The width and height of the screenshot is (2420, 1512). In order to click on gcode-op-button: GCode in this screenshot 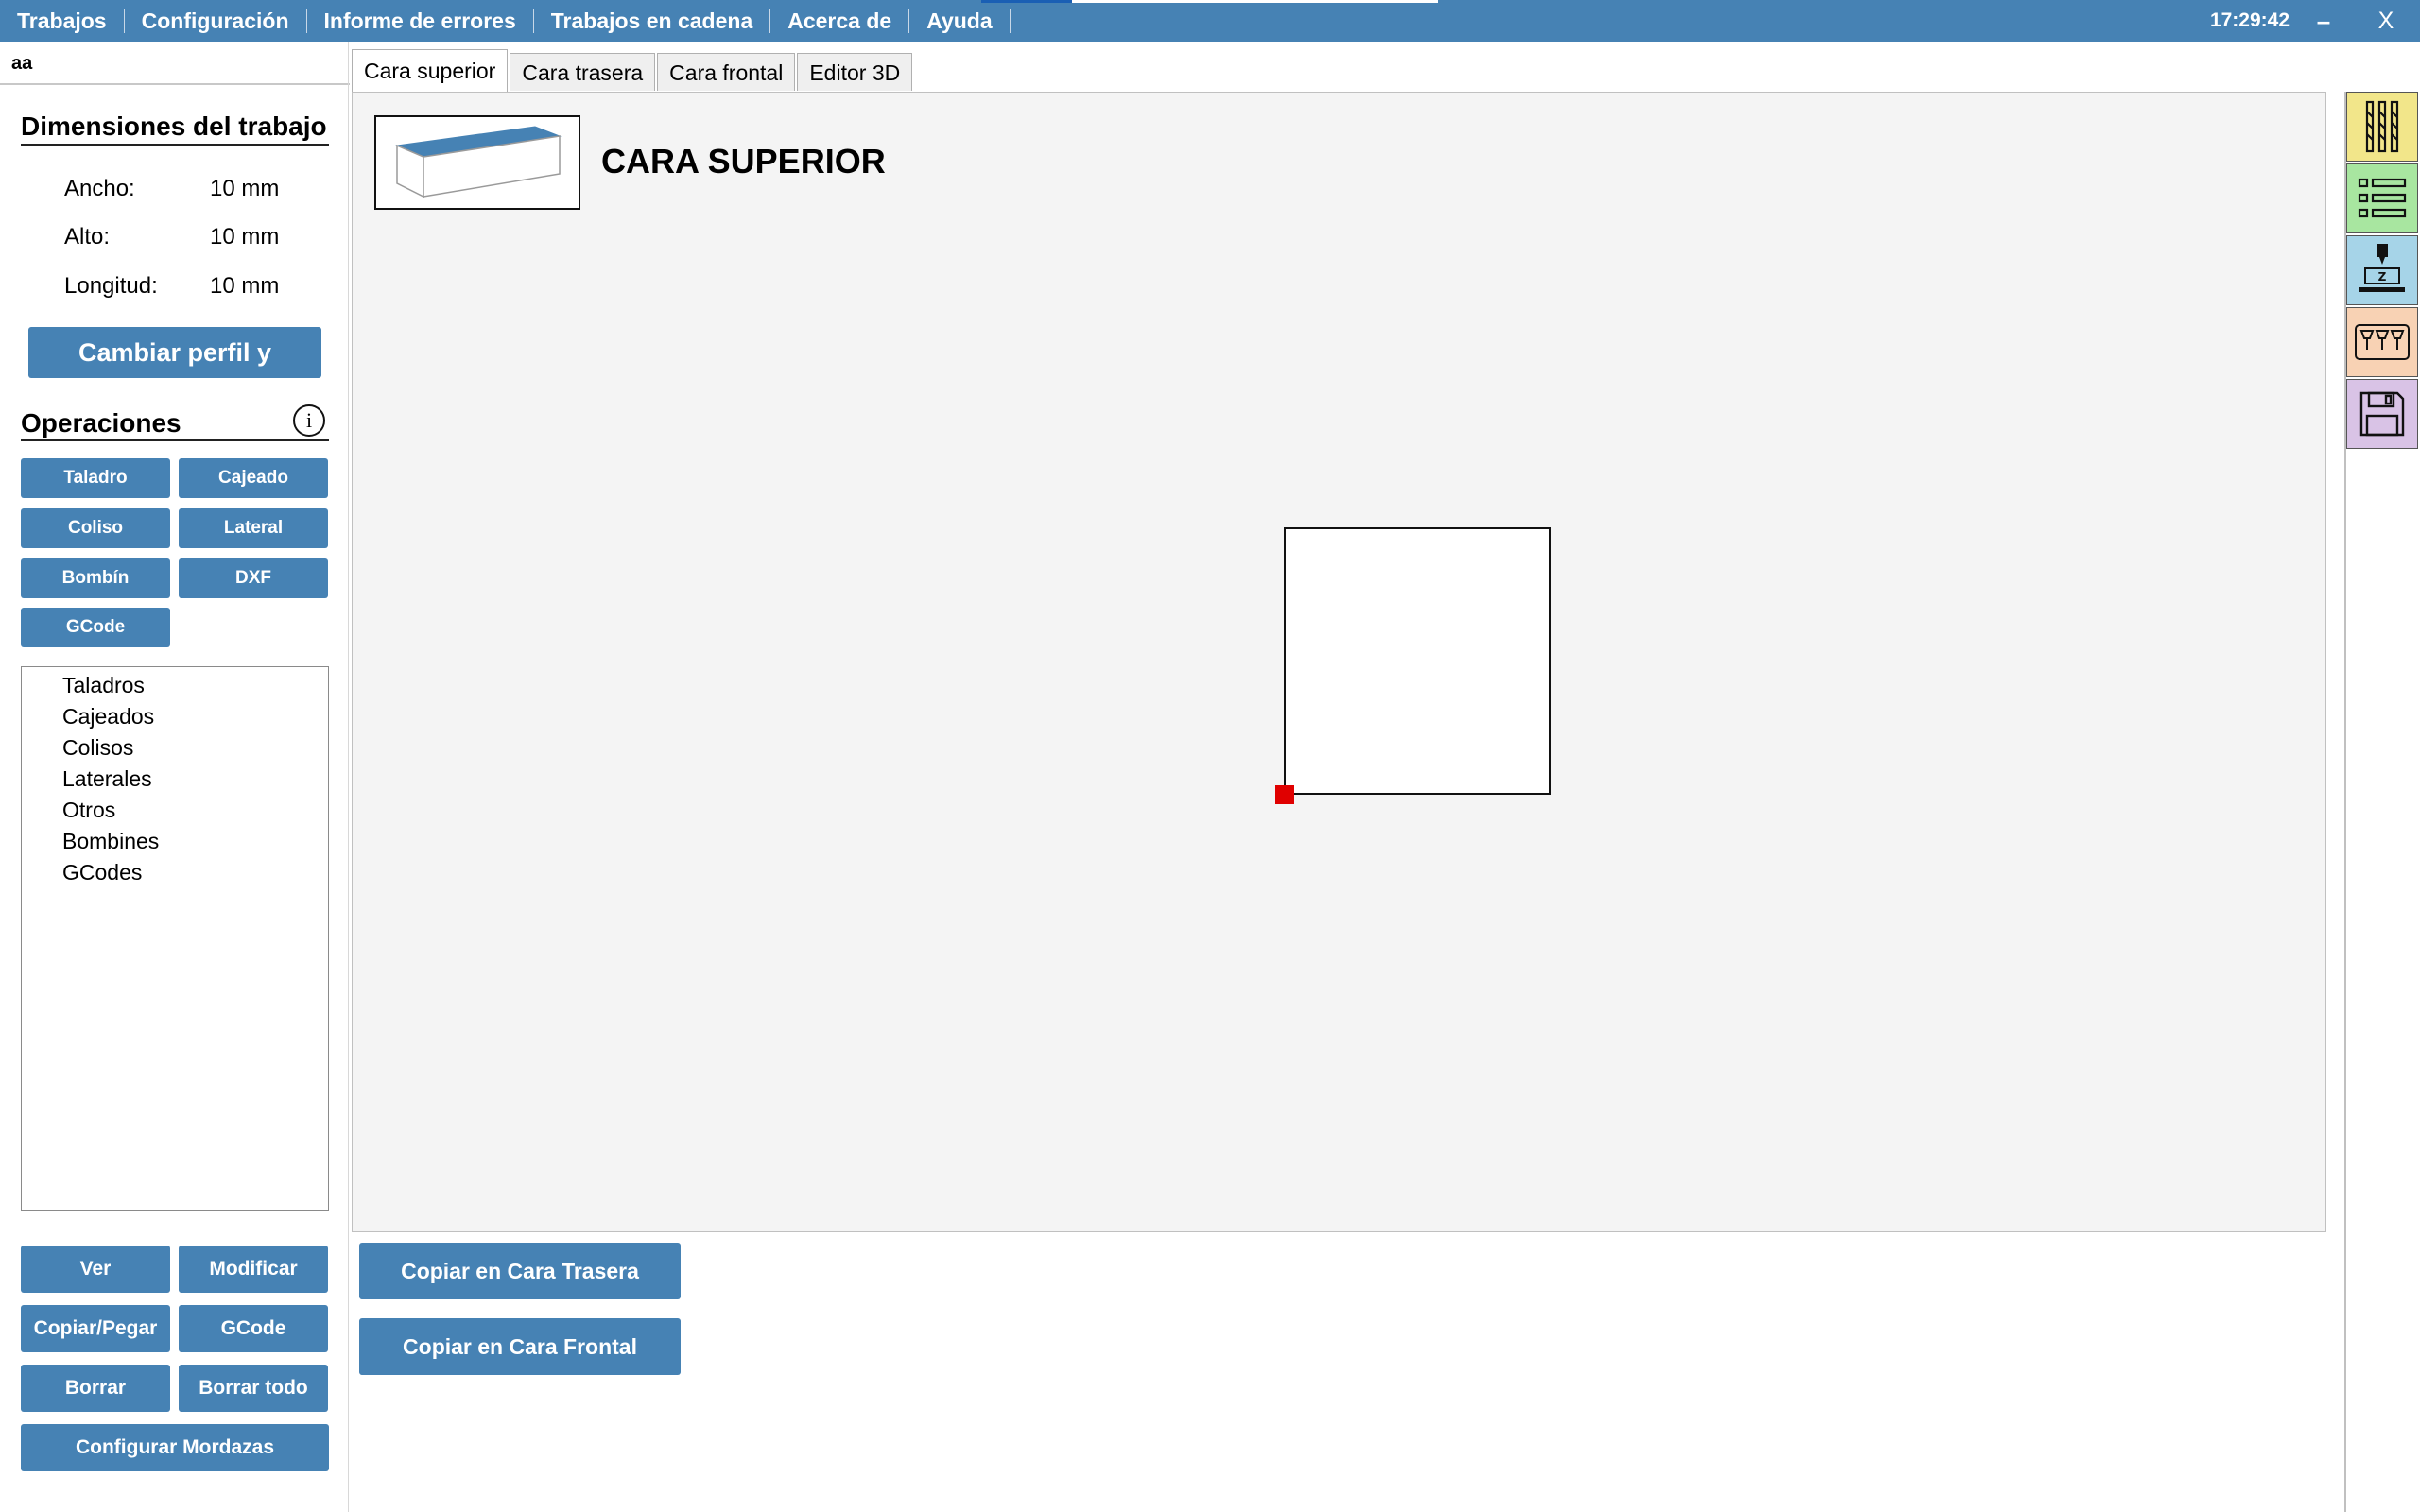, I will do `click(95, 627)`.